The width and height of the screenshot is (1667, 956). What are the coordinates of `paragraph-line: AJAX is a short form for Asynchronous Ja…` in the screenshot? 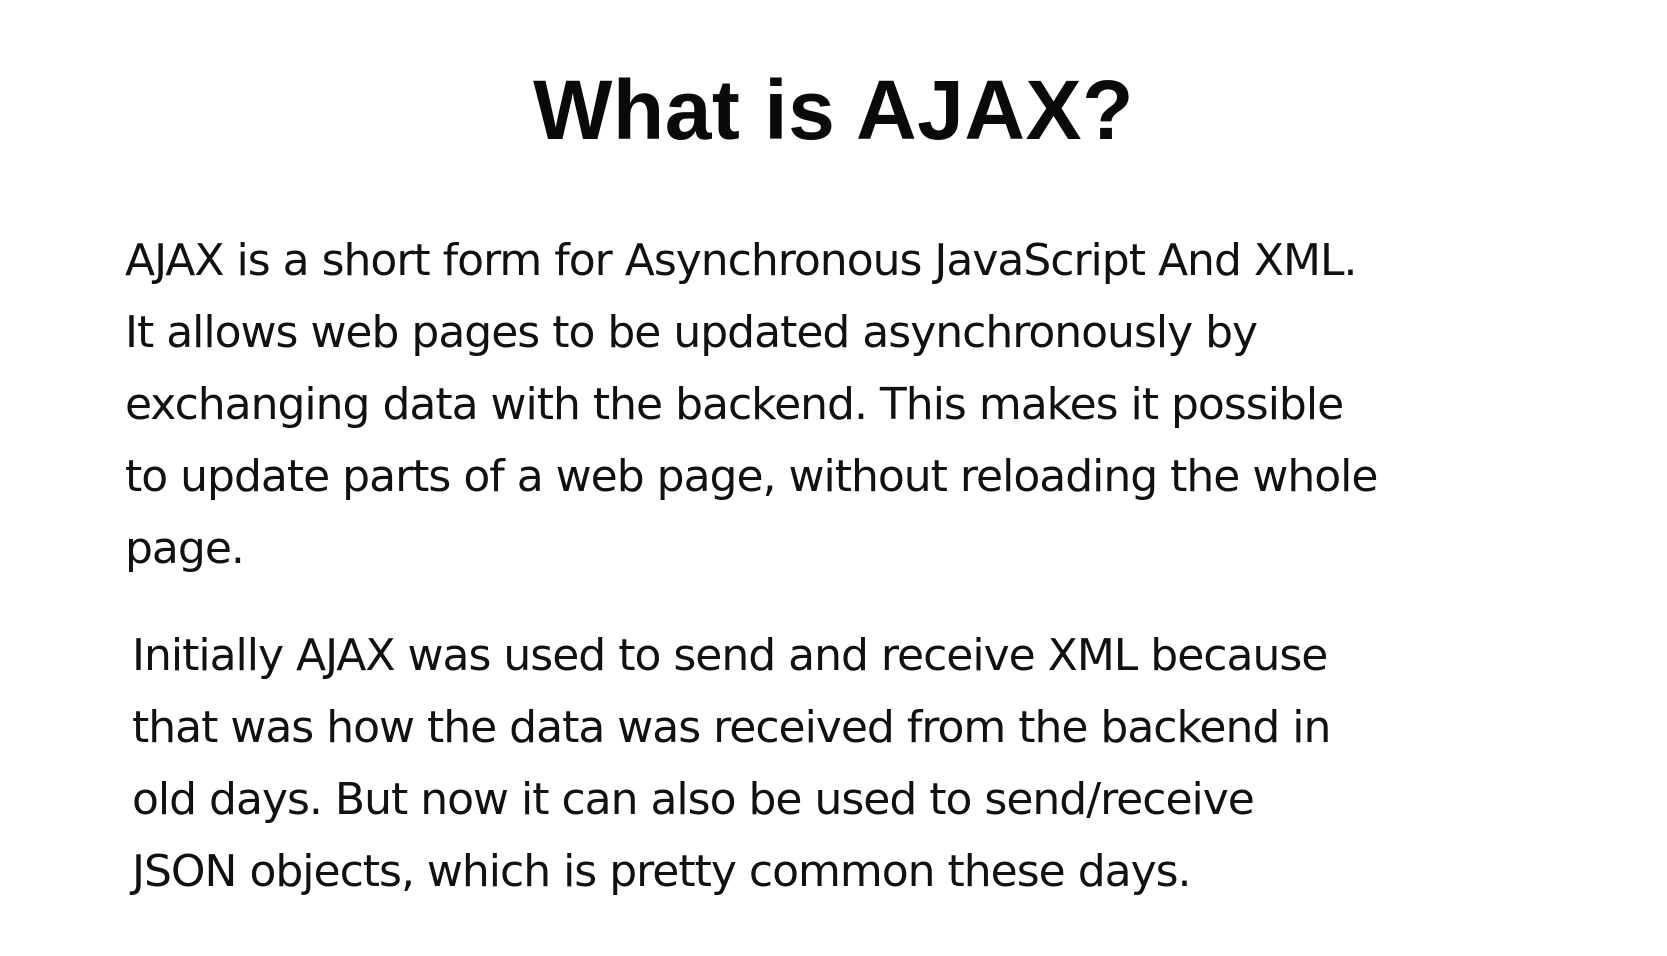 It's located at (741, 260).